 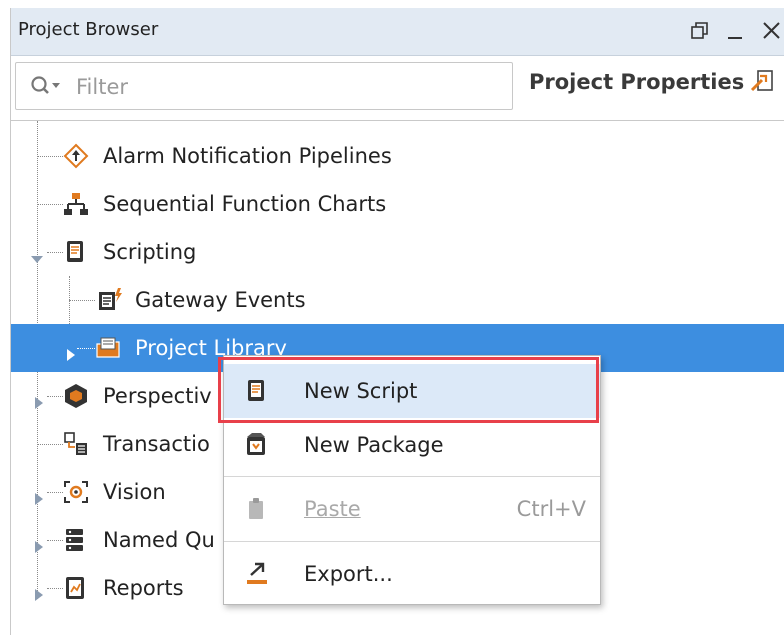 I want to click on tree-item-label: Sequential Function Charts, so click(x=245, y=204).